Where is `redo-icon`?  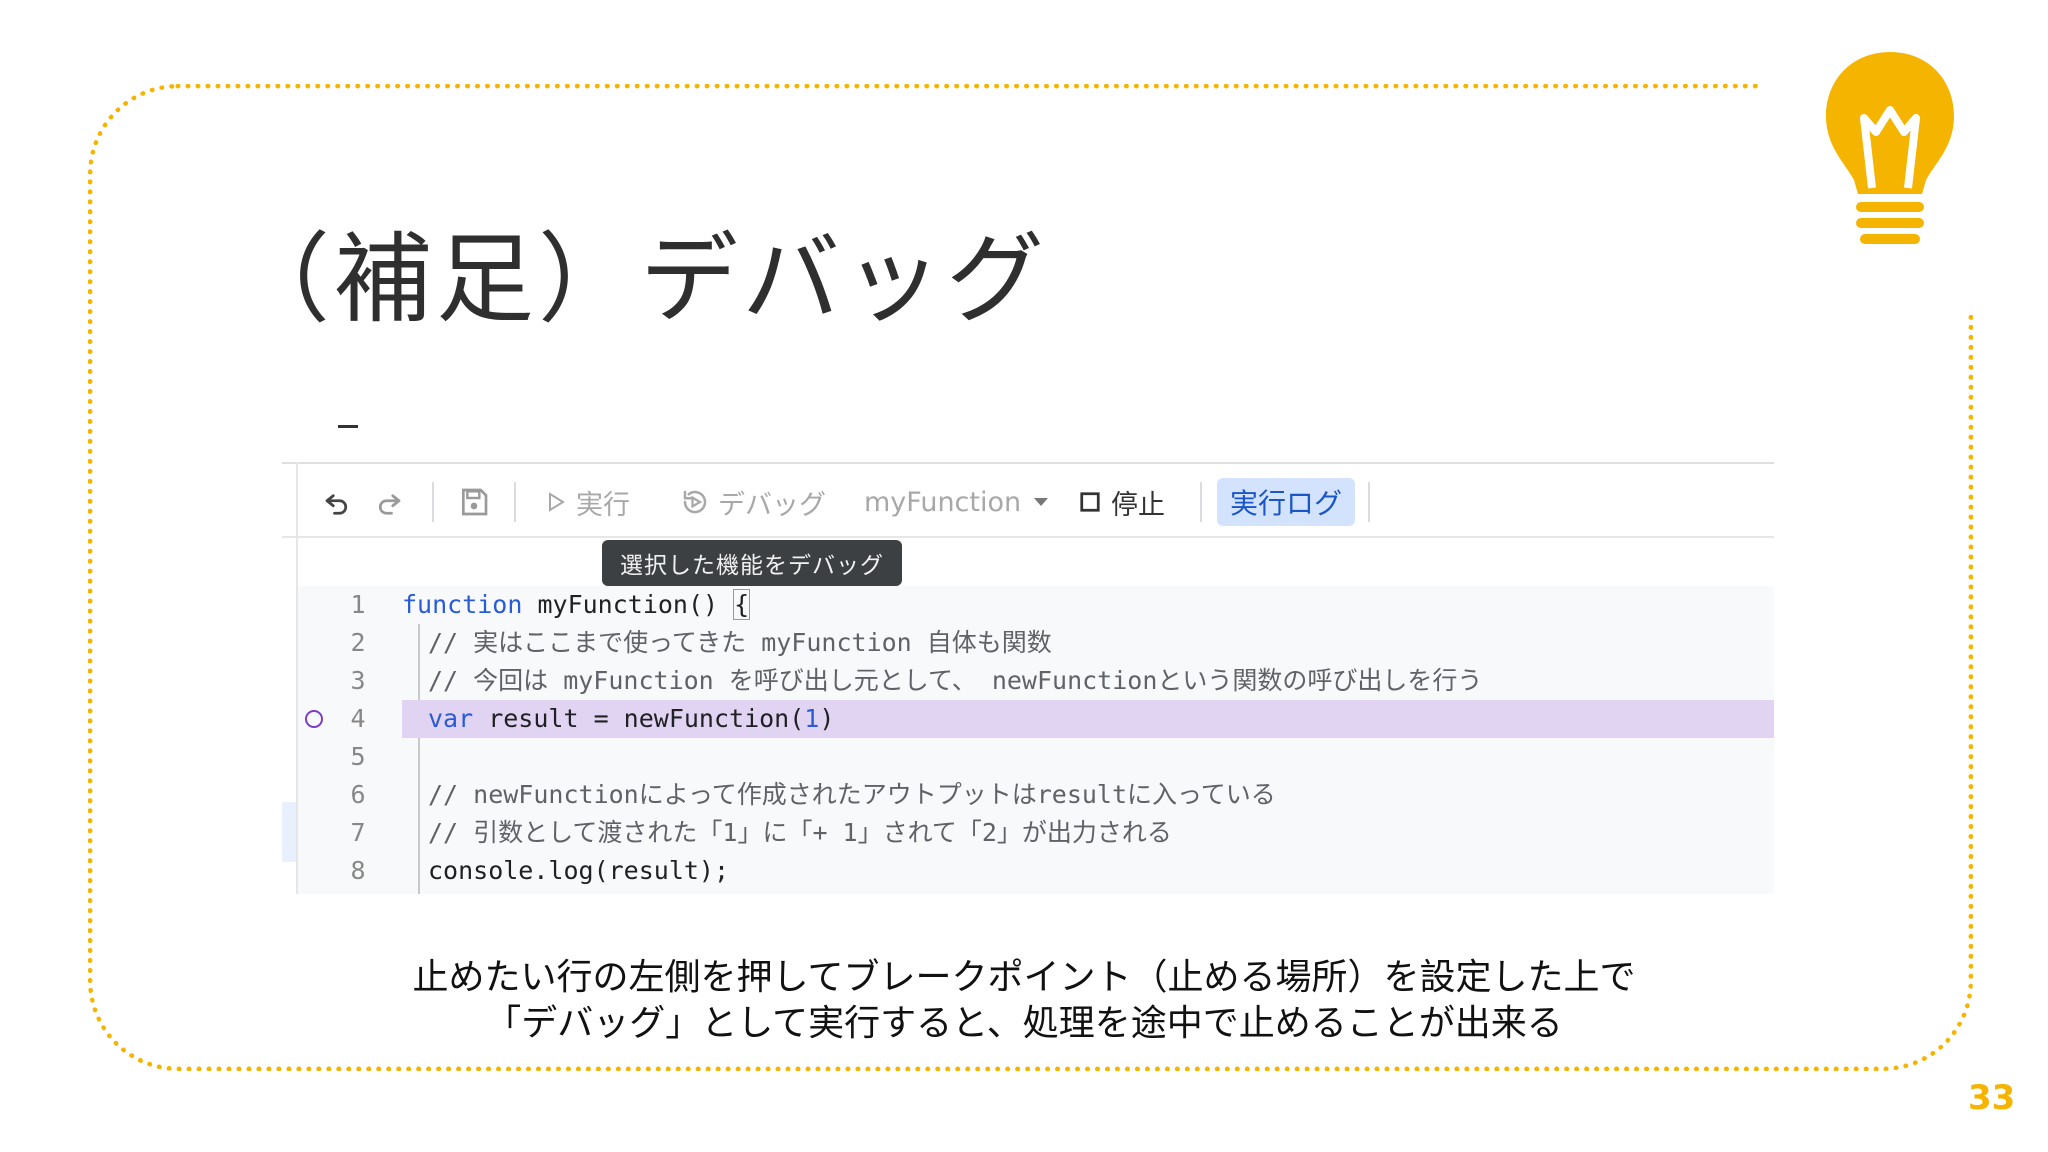 redo-icon is located at coordinates (389, 504).